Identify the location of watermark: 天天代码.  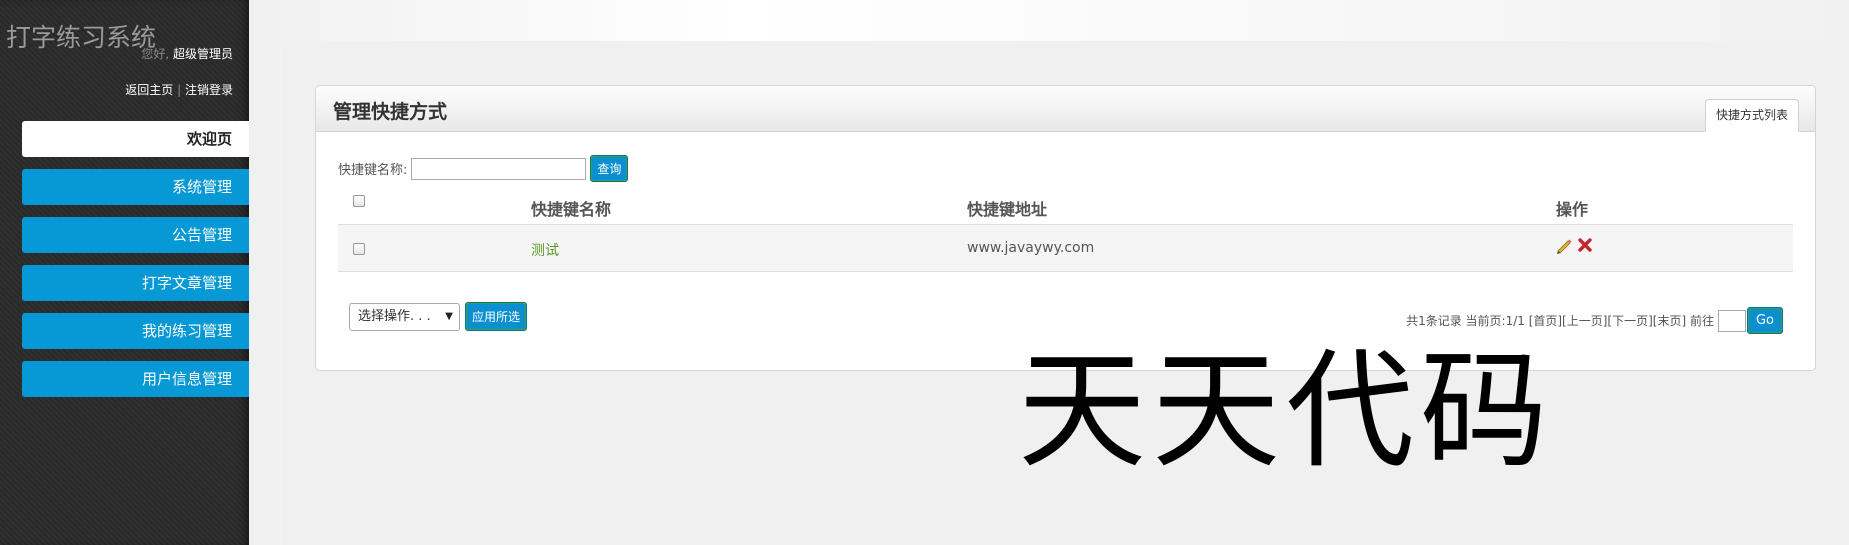
(1286, 411).